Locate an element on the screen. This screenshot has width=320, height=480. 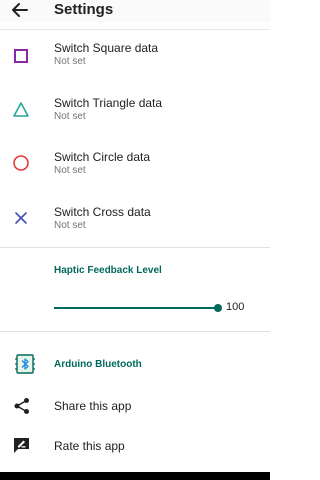
share-app-label: Share this app is located at coordinates (93, 406).